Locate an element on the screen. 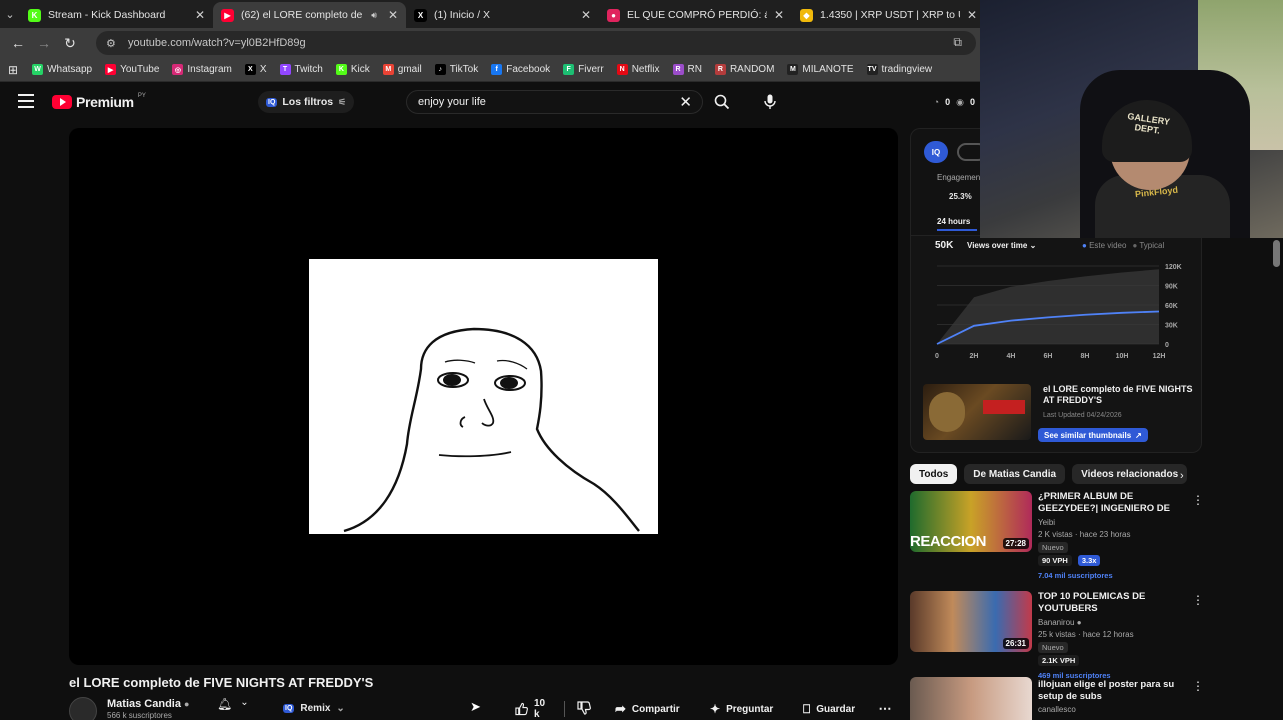  similar-thumbnail is located at coordinates (977, 412).